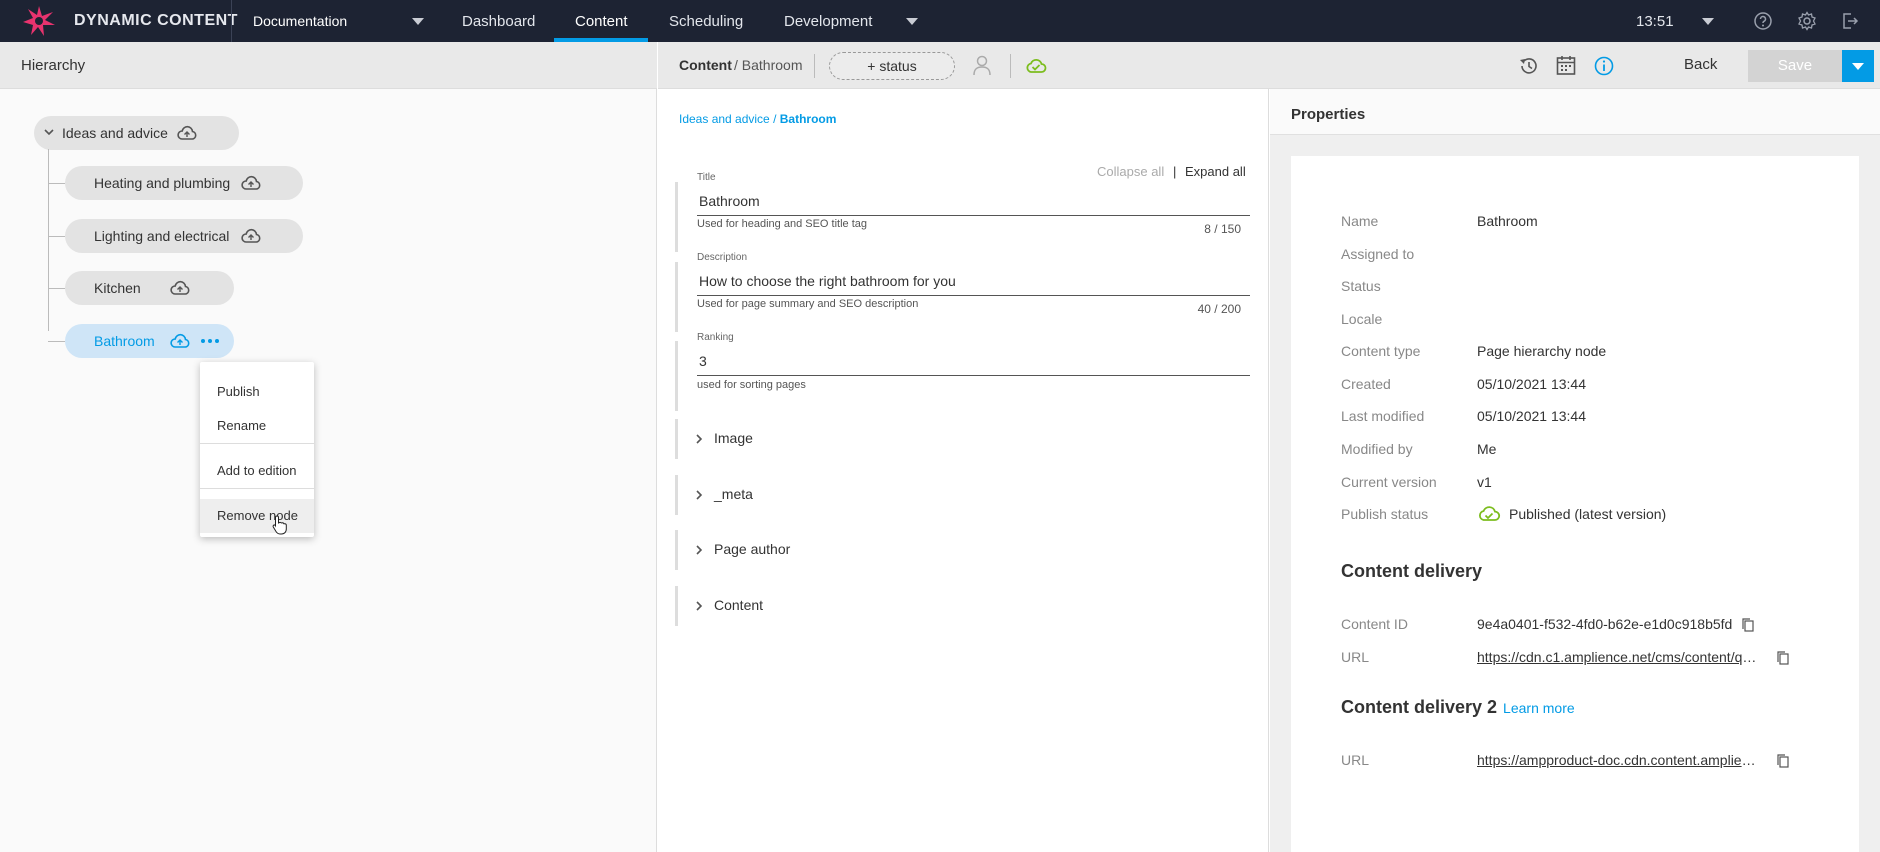 The height and width of the screenshot is (852, 1880). Describe the element at coordinates (1807, 21) in the screenshot. I see `settings-gear-icon` at that location.